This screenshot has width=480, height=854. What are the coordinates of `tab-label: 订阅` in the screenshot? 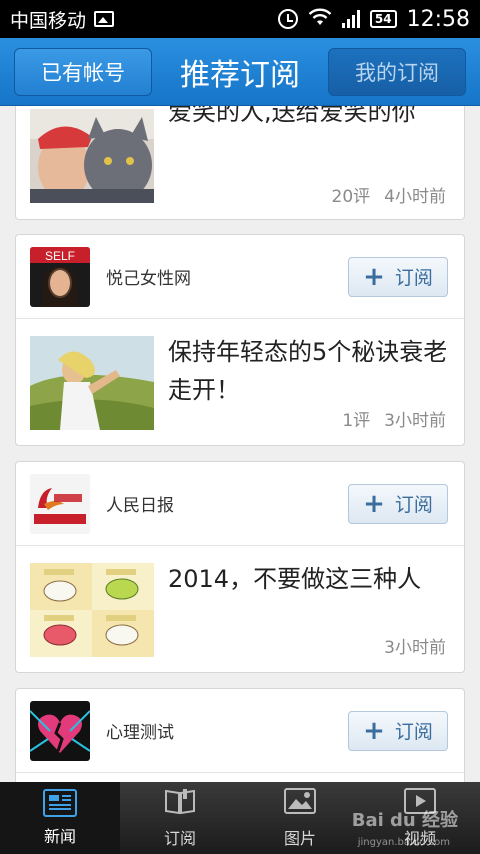 It's located at (179, 838).